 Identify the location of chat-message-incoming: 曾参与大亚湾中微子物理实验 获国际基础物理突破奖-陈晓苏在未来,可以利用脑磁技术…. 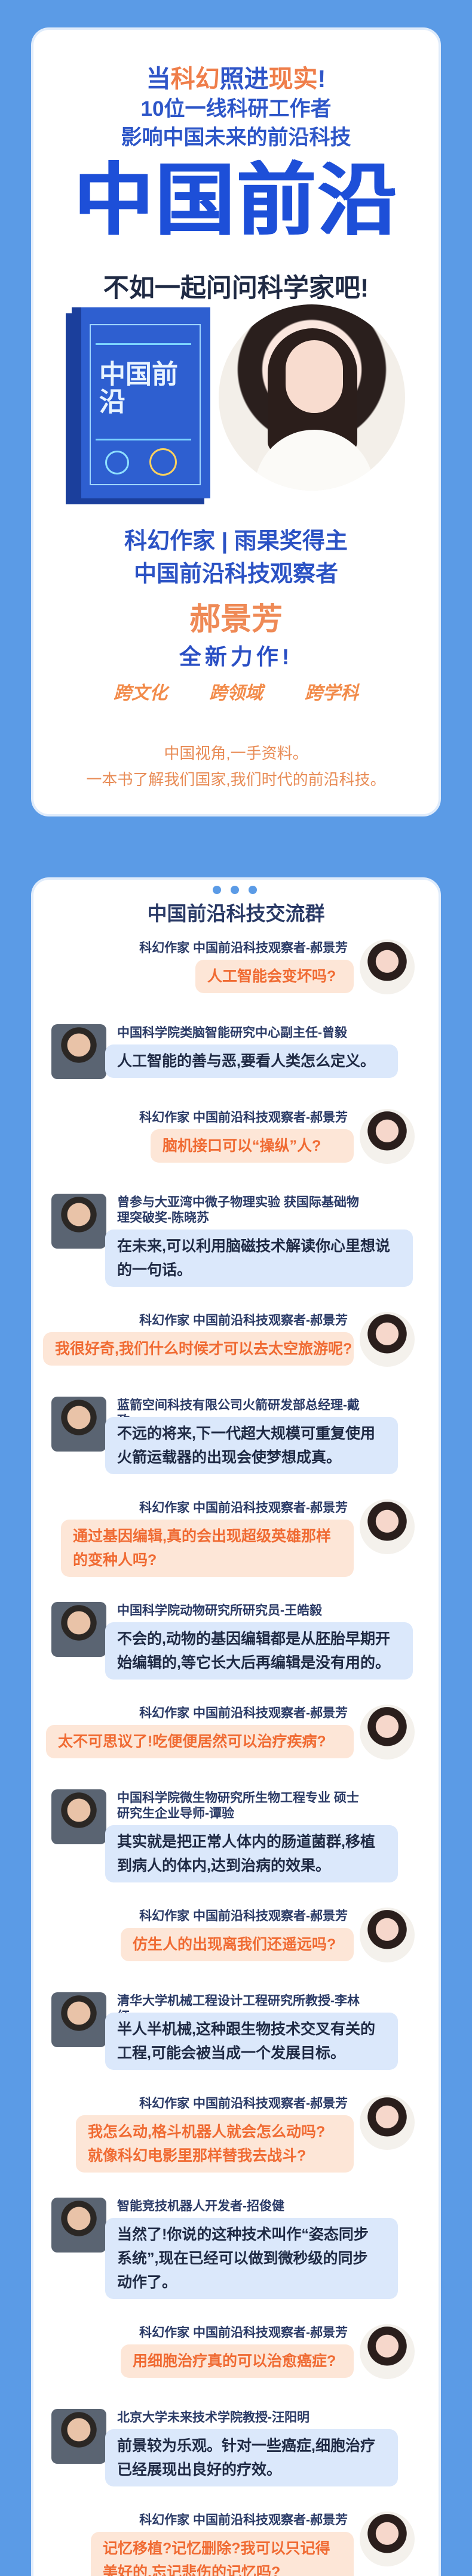
(238, 1240).